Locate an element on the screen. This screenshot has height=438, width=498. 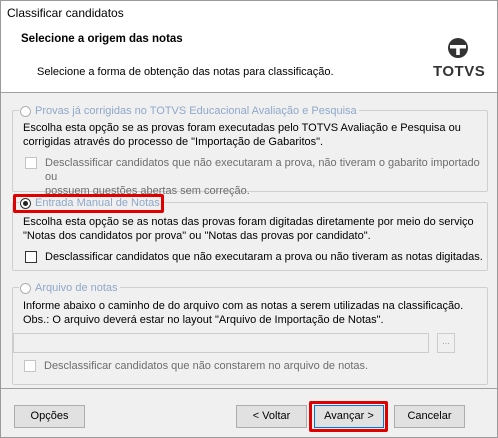
file-path-input is located at coordinates (221, 343).